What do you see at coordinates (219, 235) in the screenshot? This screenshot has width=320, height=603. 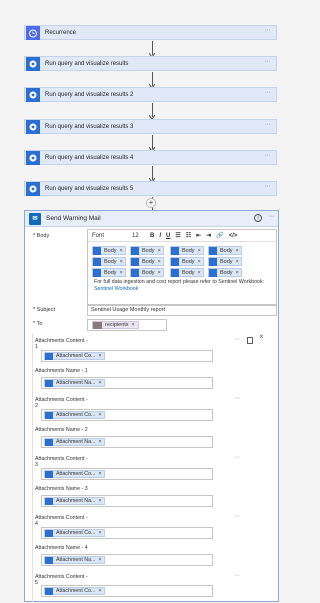 I see `link-icon: 🔗` at bounding box center [219, 235].